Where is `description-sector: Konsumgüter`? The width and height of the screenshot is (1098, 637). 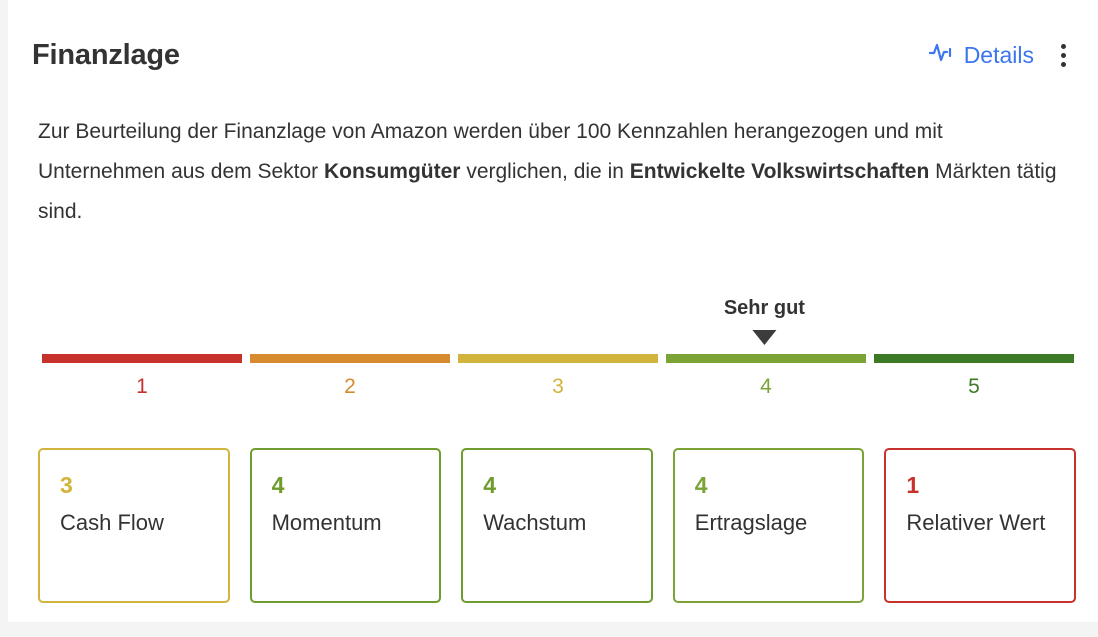
description-sector: Konsumgüter is located at coordinates (392, 171).